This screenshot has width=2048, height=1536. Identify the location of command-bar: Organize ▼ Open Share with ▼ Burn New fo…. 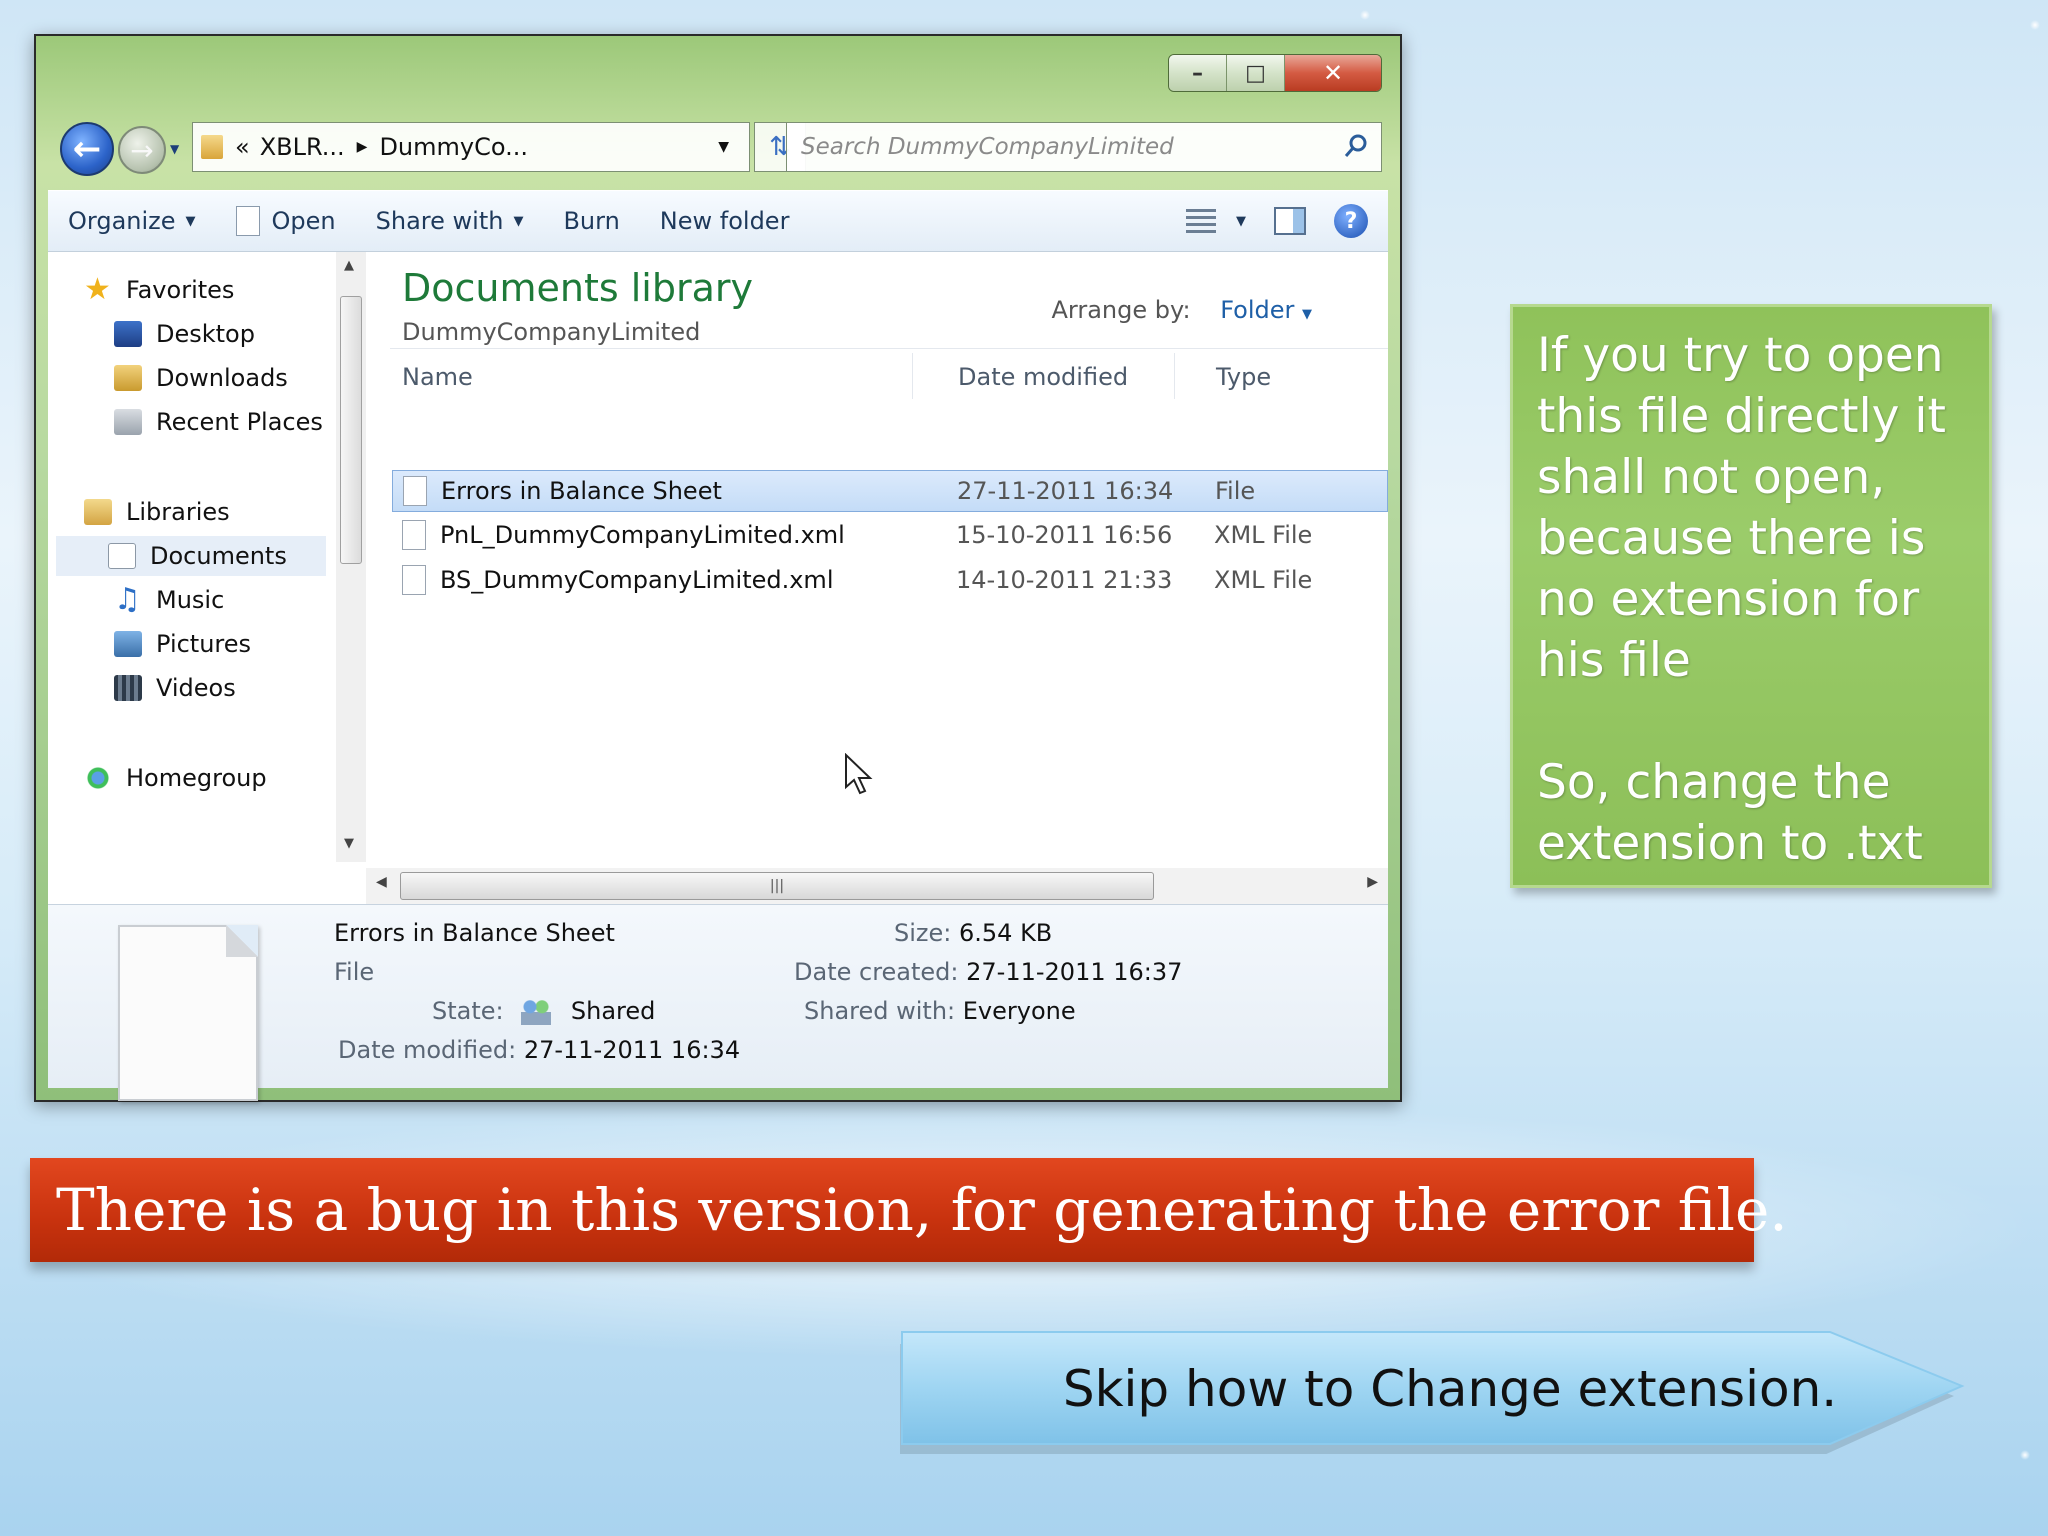
(718, 221).